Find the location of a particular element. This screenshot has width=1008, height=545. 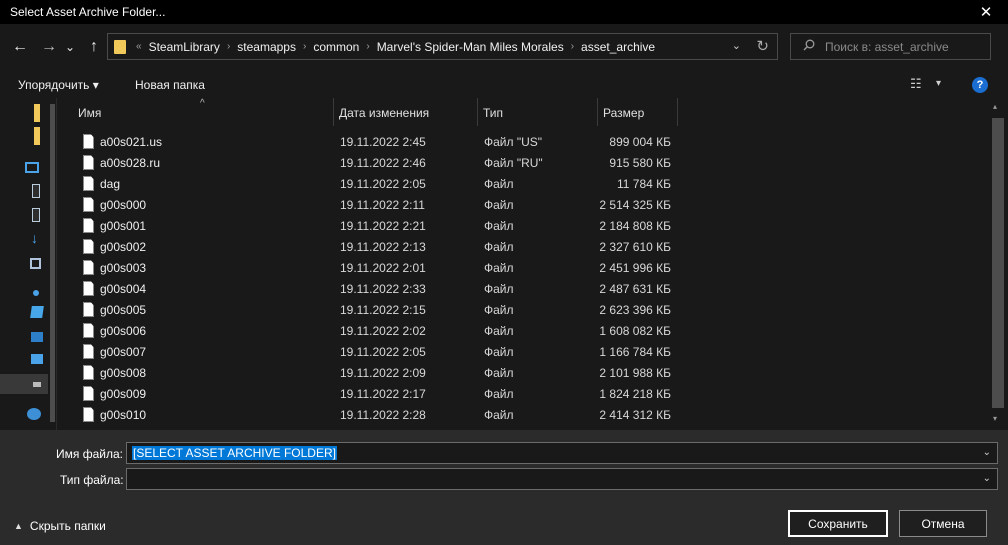

network-icon is located at coordinates (34, 414).